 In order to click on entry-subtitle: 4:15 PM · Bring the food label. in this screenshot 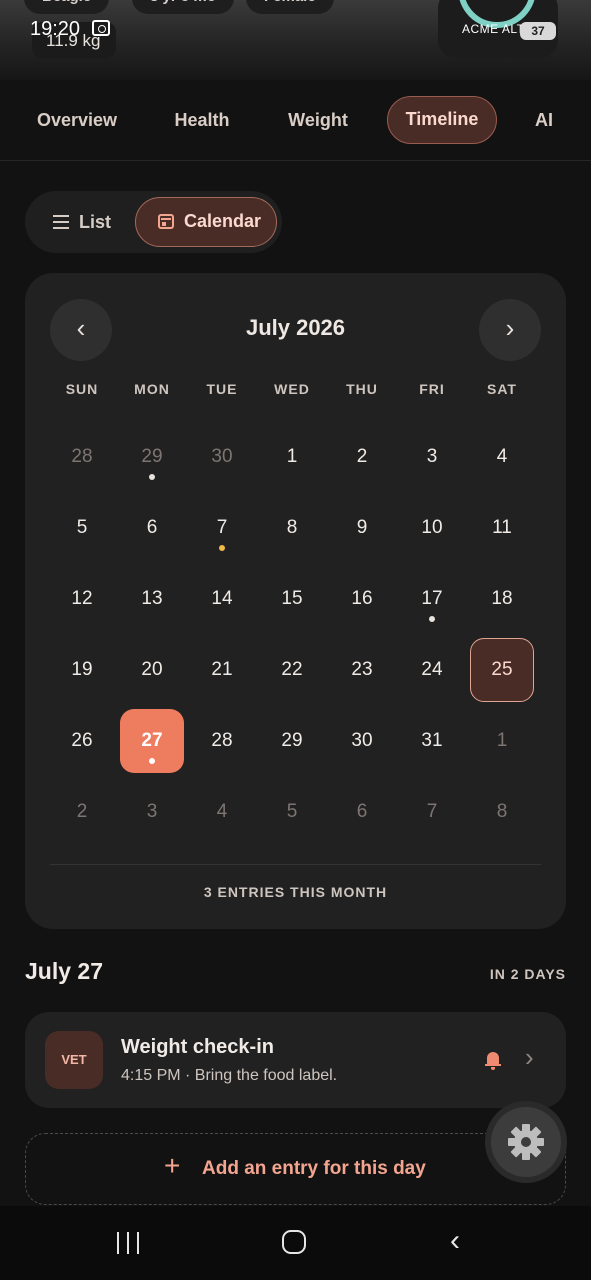, I will do `click(229, 1075)`.